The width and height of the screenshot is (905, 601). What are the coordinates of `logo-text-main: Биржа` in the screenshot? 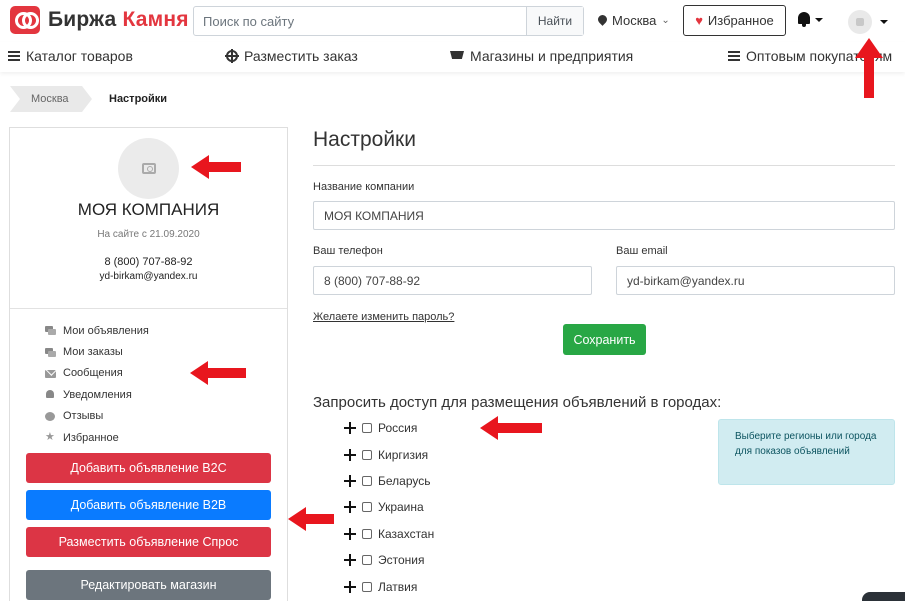 It's located at (82, 19).